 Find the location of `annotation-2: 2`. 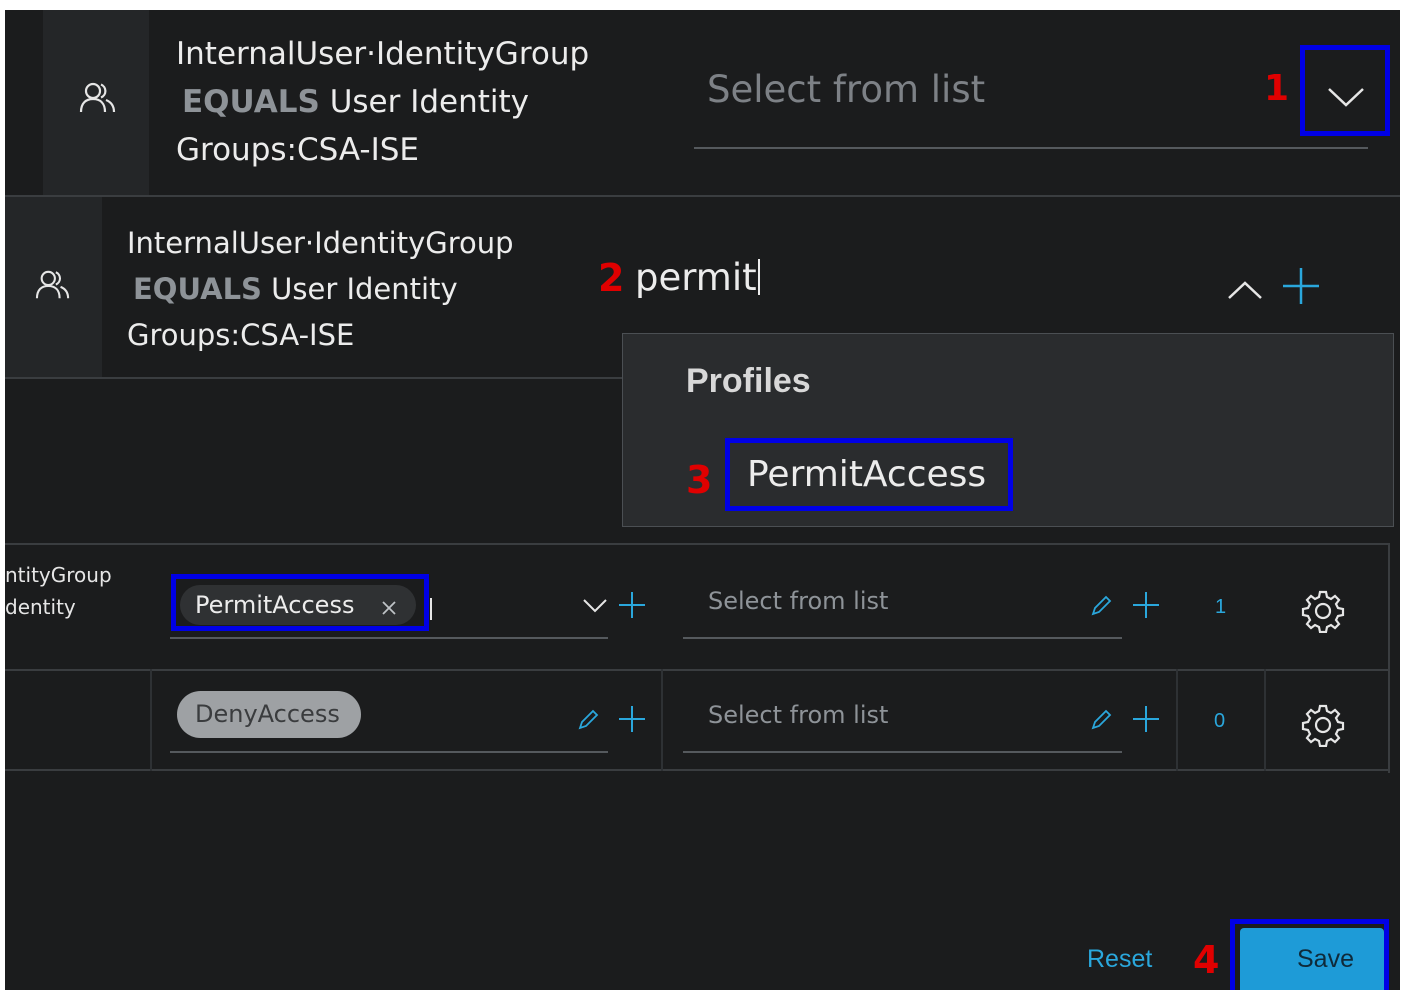

annotation-2: 2 is located at coordinates (611, 278).